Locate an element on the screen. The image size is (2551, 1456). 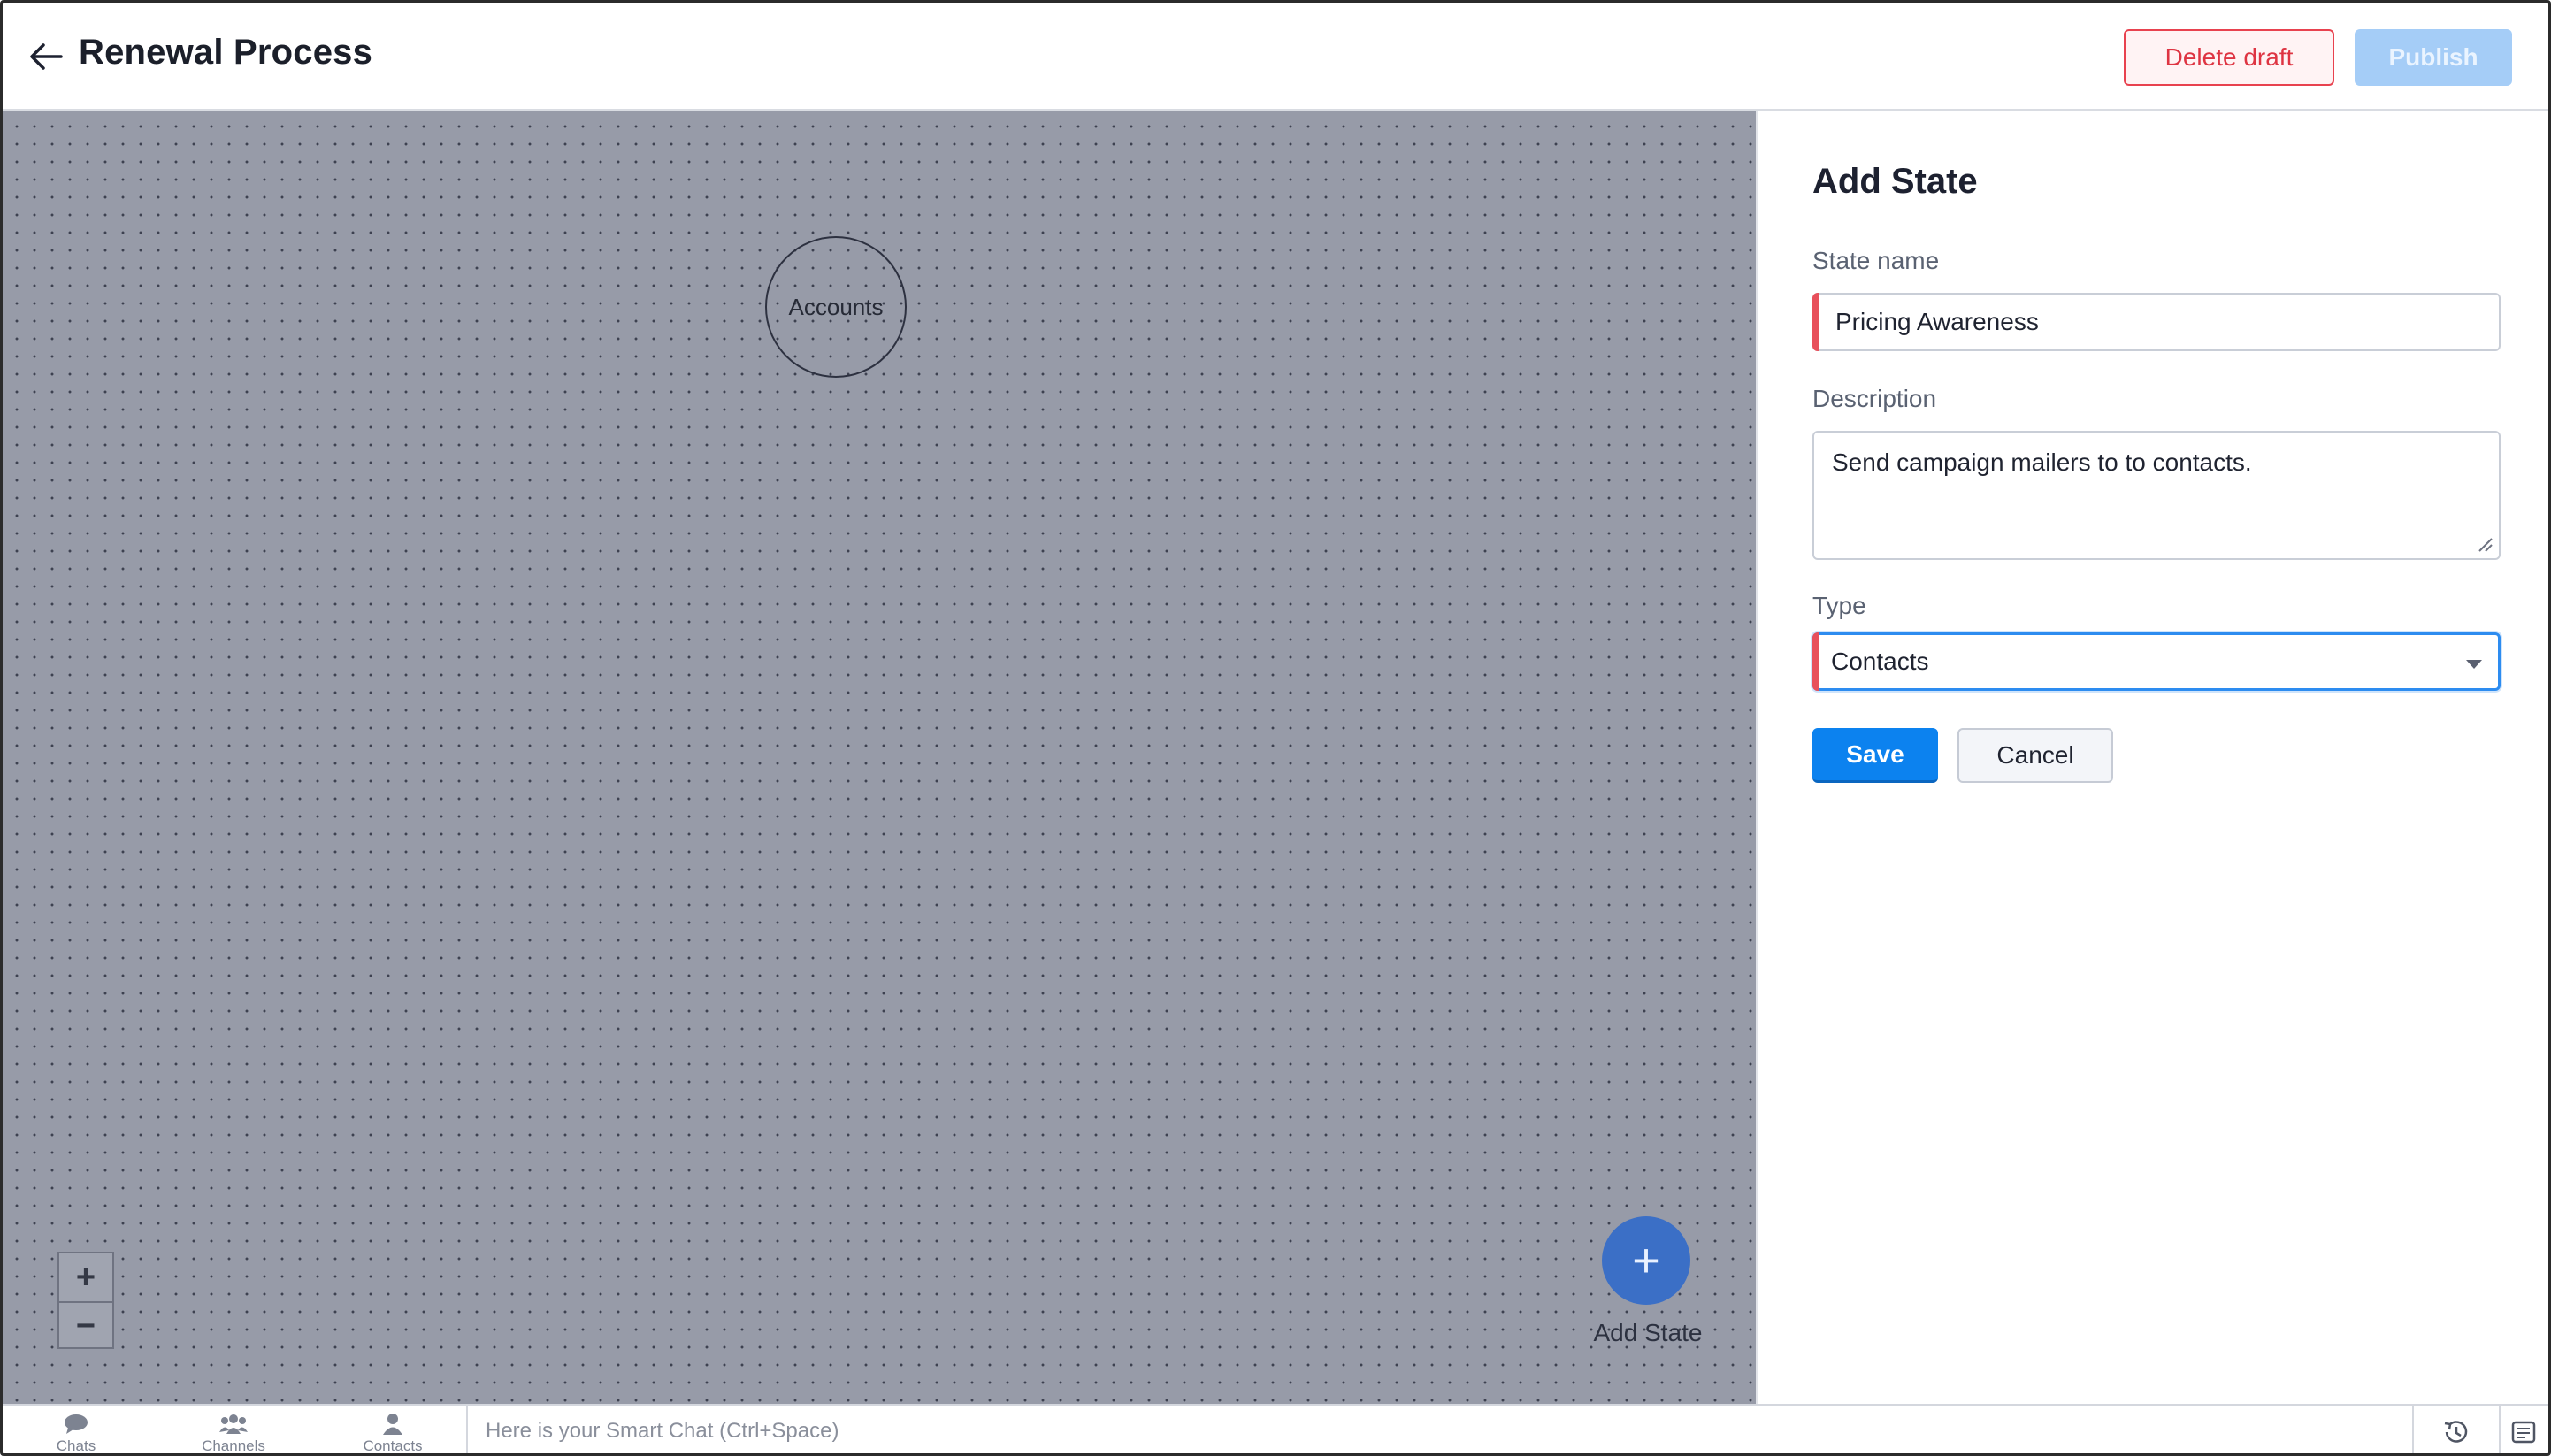
back-arrow-icon is located at coordinates (46, 56).